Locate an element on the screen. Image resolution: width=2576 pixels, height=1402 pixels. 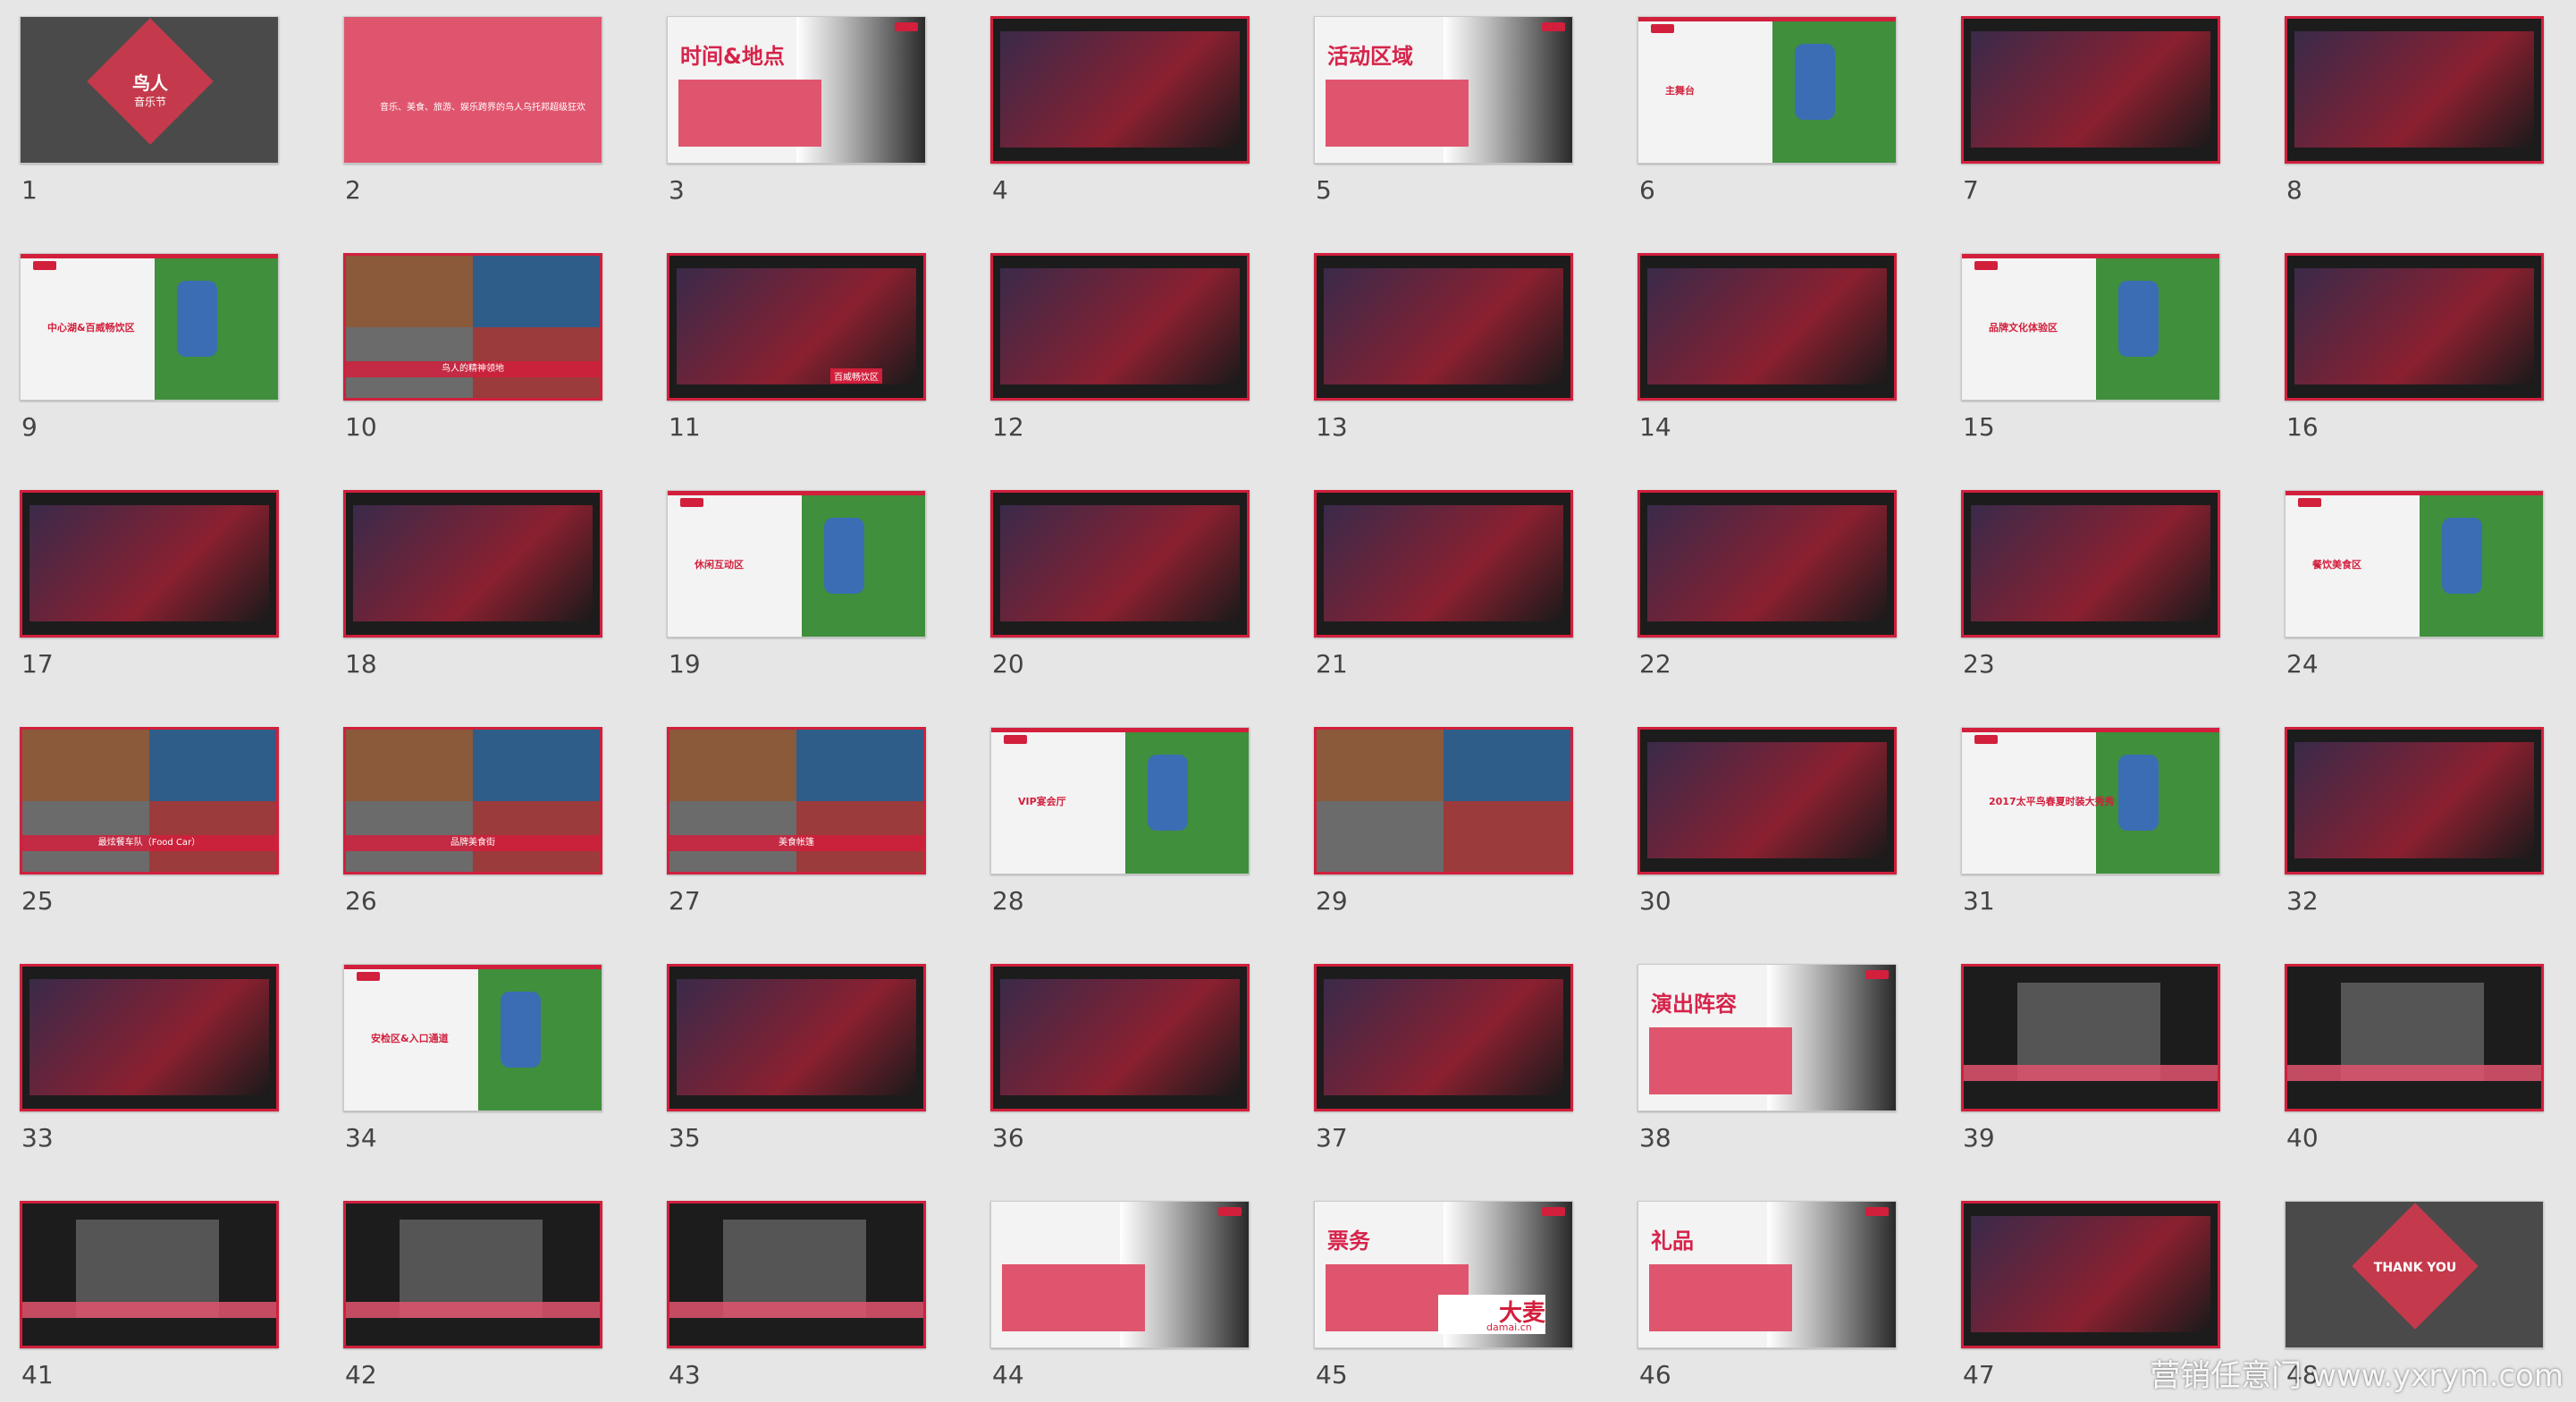
slide-thumbnail-34: 安检区&入口通道 34 is located at coordinates (473, 1062).